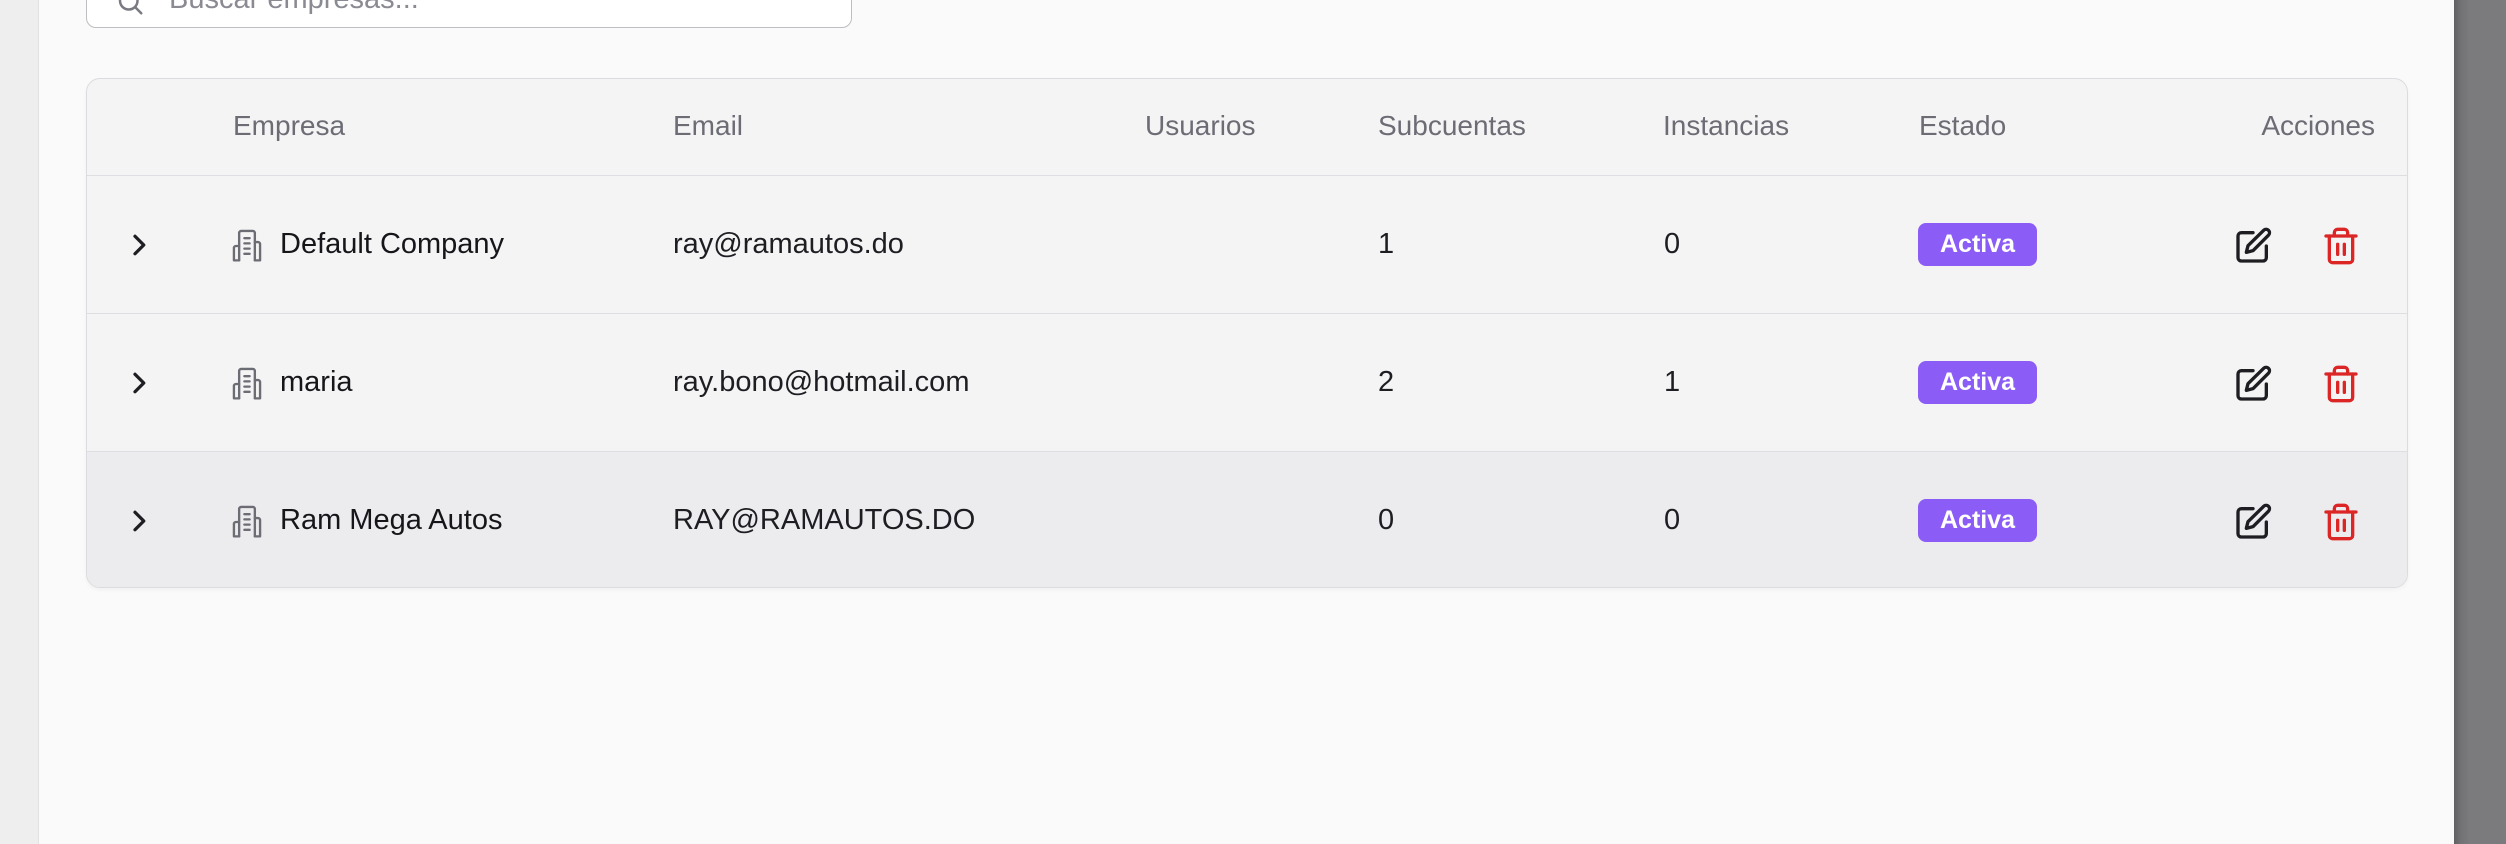 The height and width of the screenshot is (844, 2506). Describe the element at coordinates (391, 520) in the screenshot. I see `company-name: Ram Mega Autos` at that location.